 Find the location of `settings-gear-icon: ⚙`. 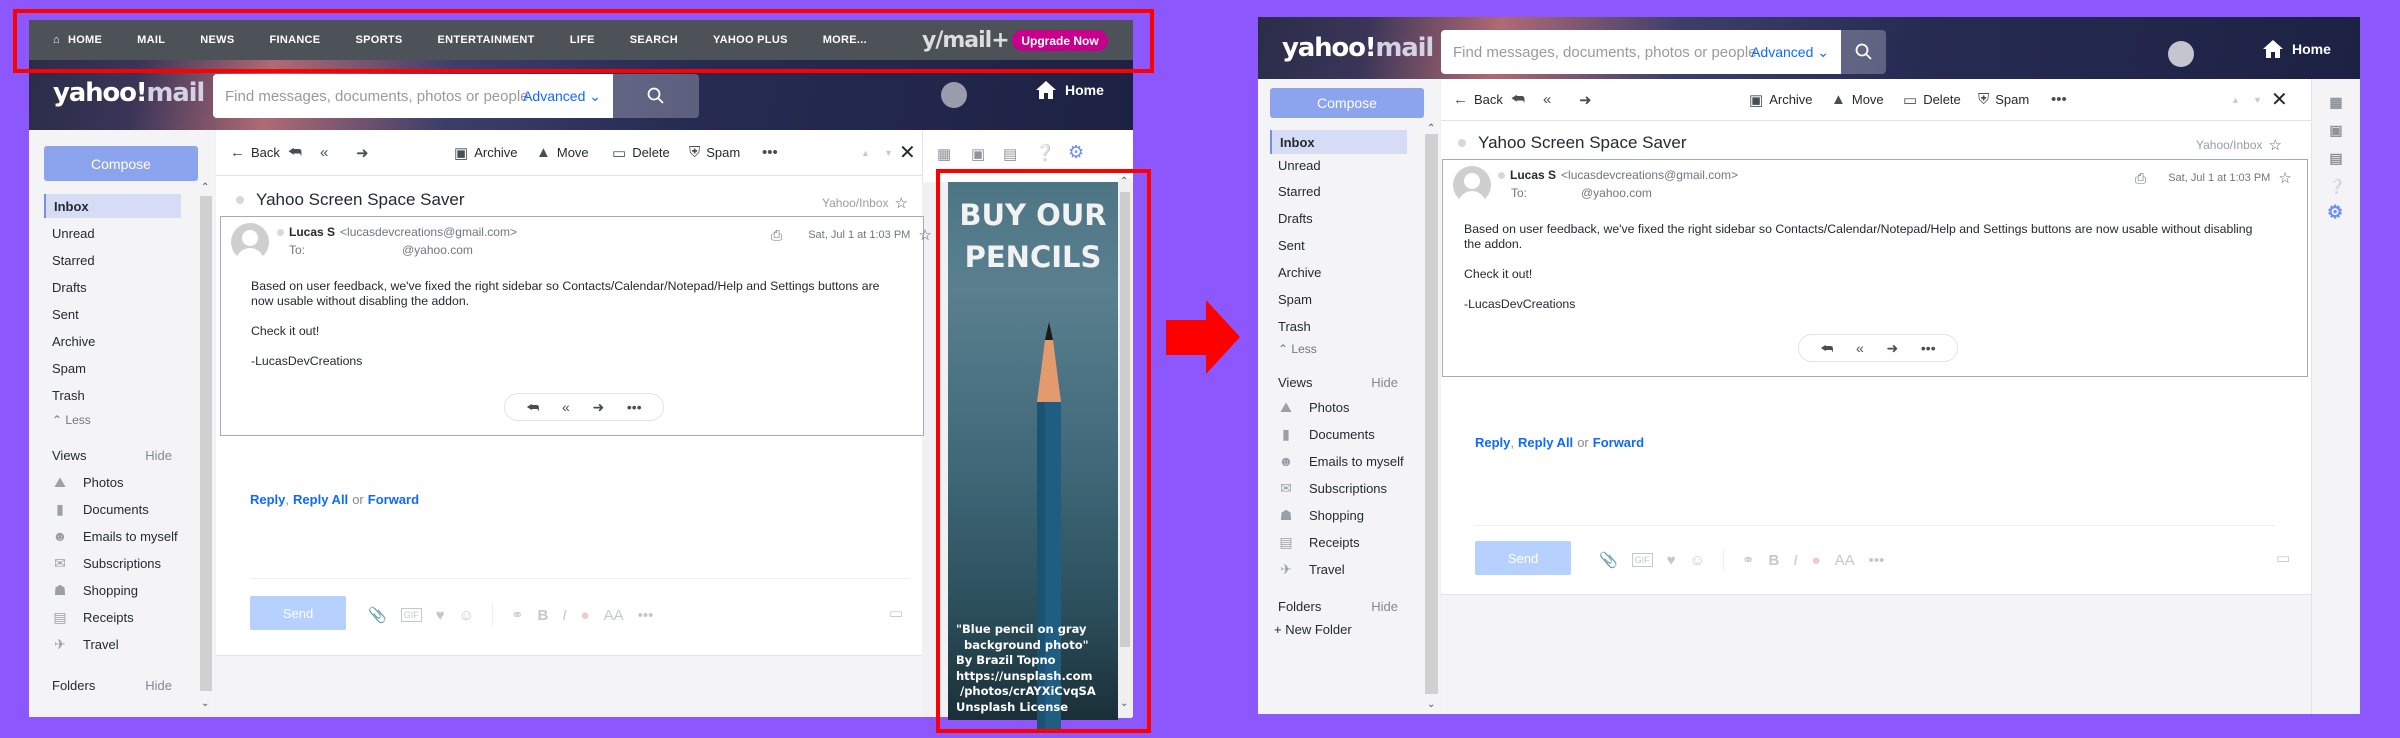

settings-gear-icon: ⚙ is located at coordinates (2335, 212).